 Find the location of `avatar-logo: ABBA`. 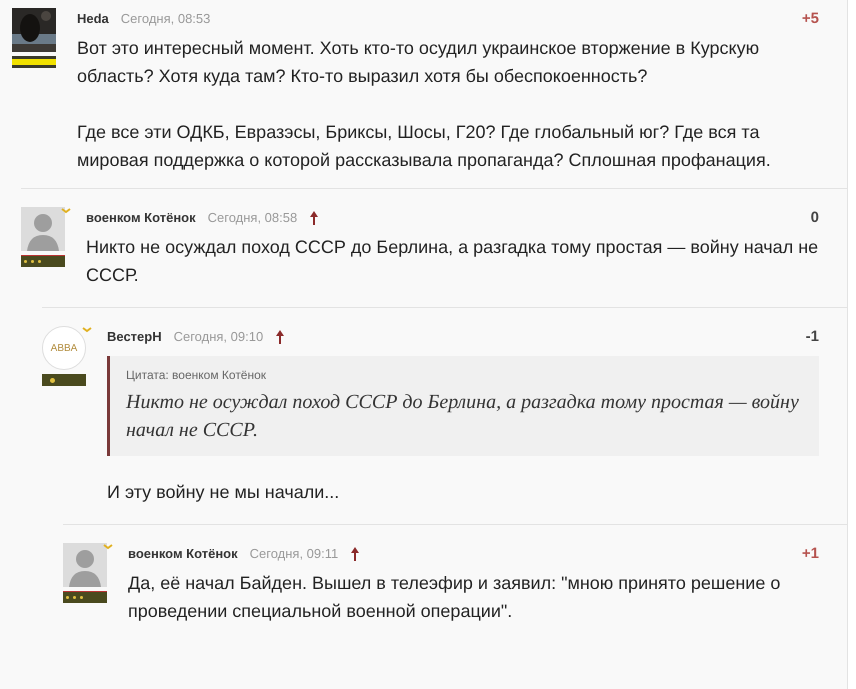

avatar-logo: ABBA is located at coordinates (64, 348).